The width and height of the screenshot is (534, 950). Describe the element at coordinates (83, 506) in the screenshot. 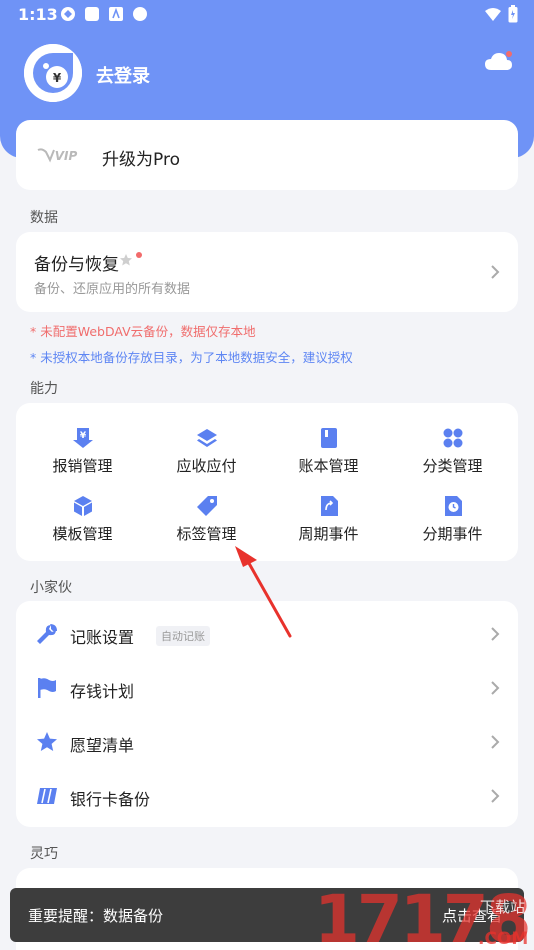

I see `cube-icon` at that location.